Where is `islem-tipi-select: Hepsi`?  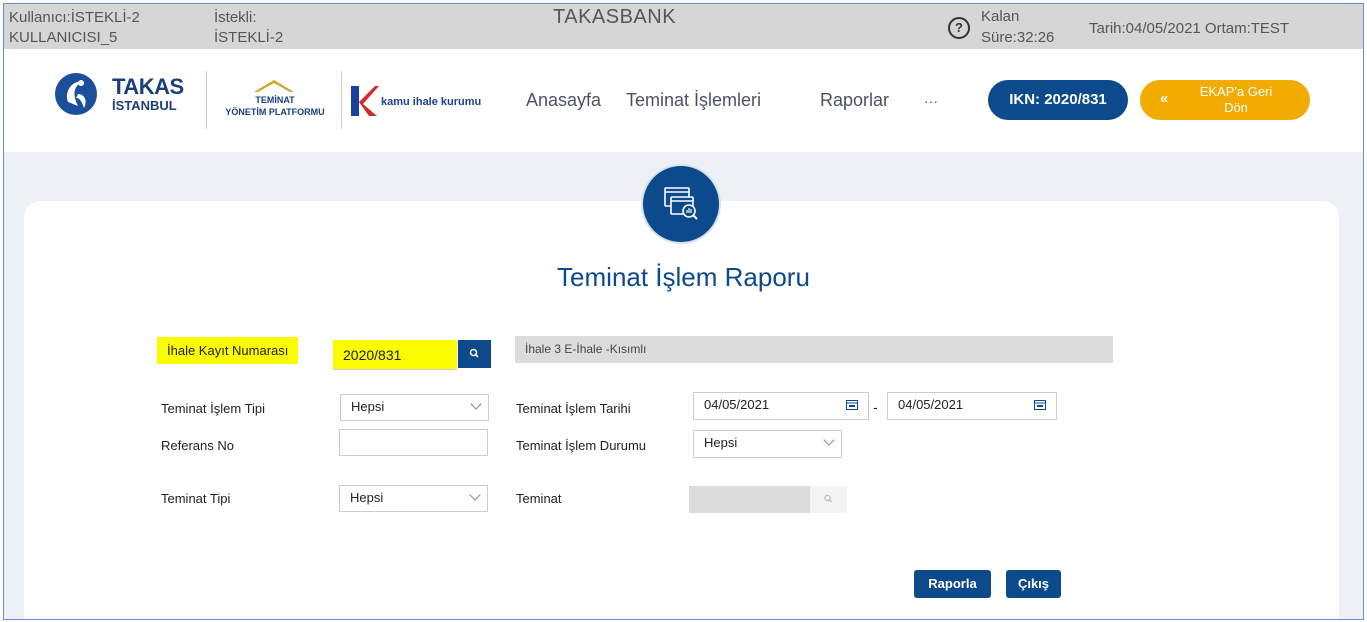
islem-tipi-select: Hepsi is located at coordinates (414, 407).